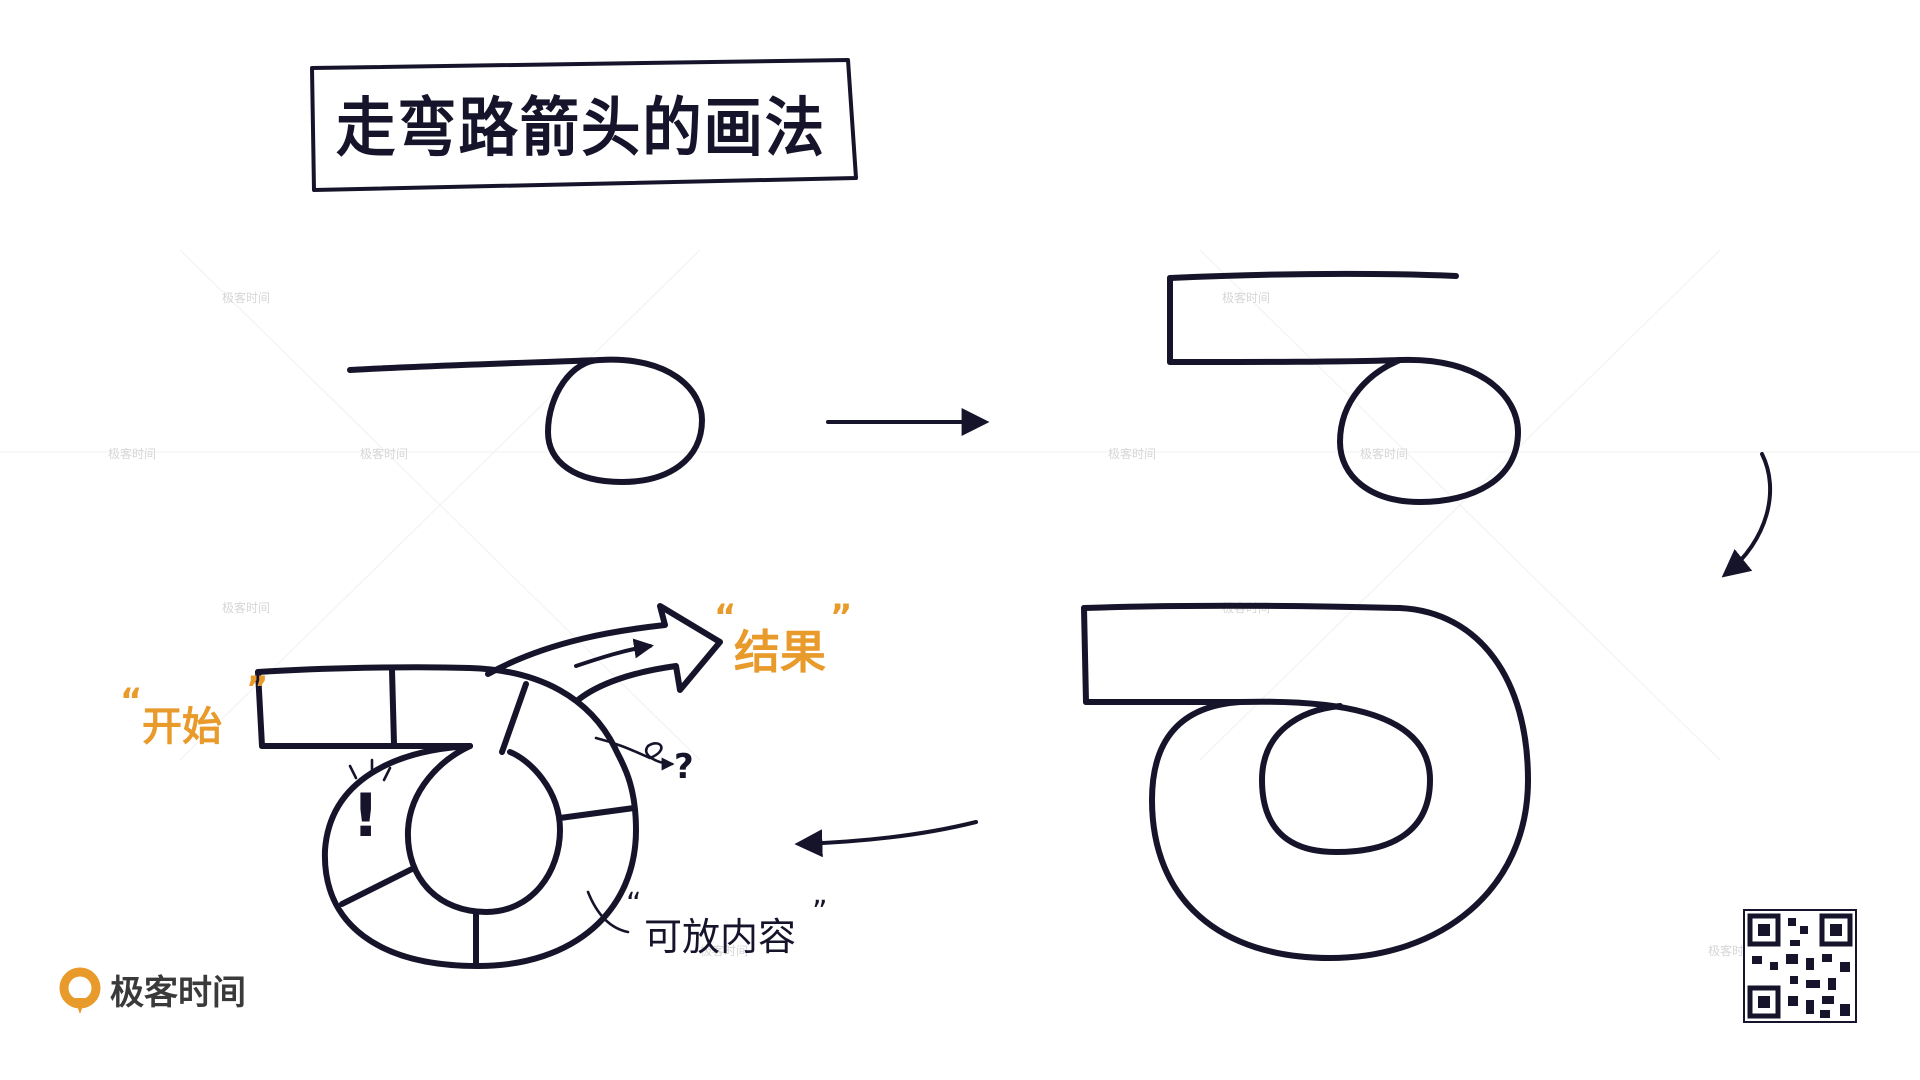 The image size is (1920, 1080). What do you see at coordinates (1306, 781) in the screenshot?
I see `step3-band-ring` at bounding box center [1306, 781].